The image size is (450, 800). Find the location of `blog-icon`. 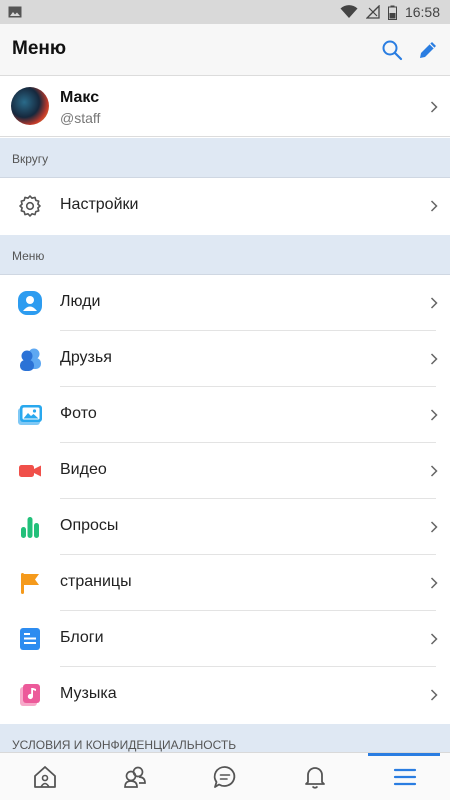

blog-icon is located at coordinates (30, 639).